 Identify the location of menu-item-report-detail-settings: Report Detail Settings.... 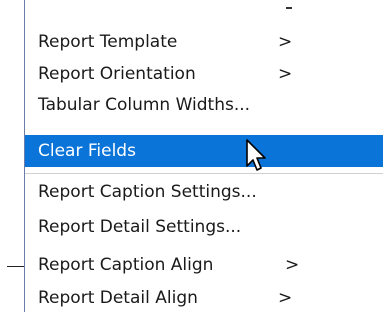
(204, 227).